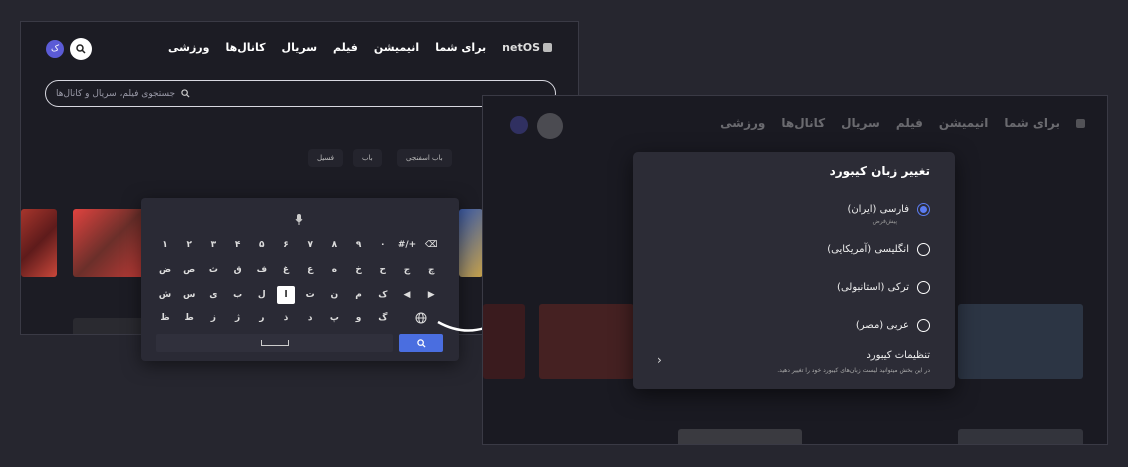 The image size is (1128, 467). What do you see at coordinates (189, 270) in the screenshot?
I see `keyboard-key: ص` at bounding box center [189, 270].